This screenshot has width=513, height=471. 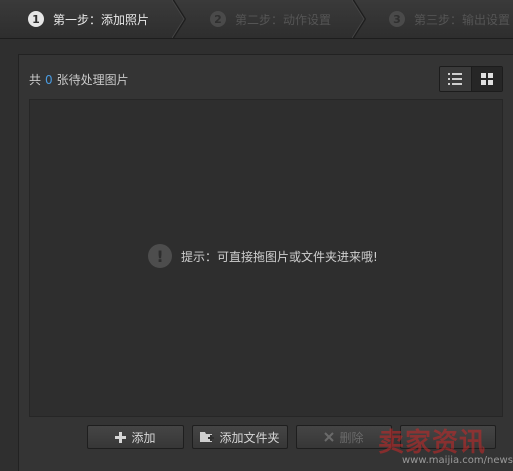 I want to click on grid-view-button, so click(x=486, y=79).